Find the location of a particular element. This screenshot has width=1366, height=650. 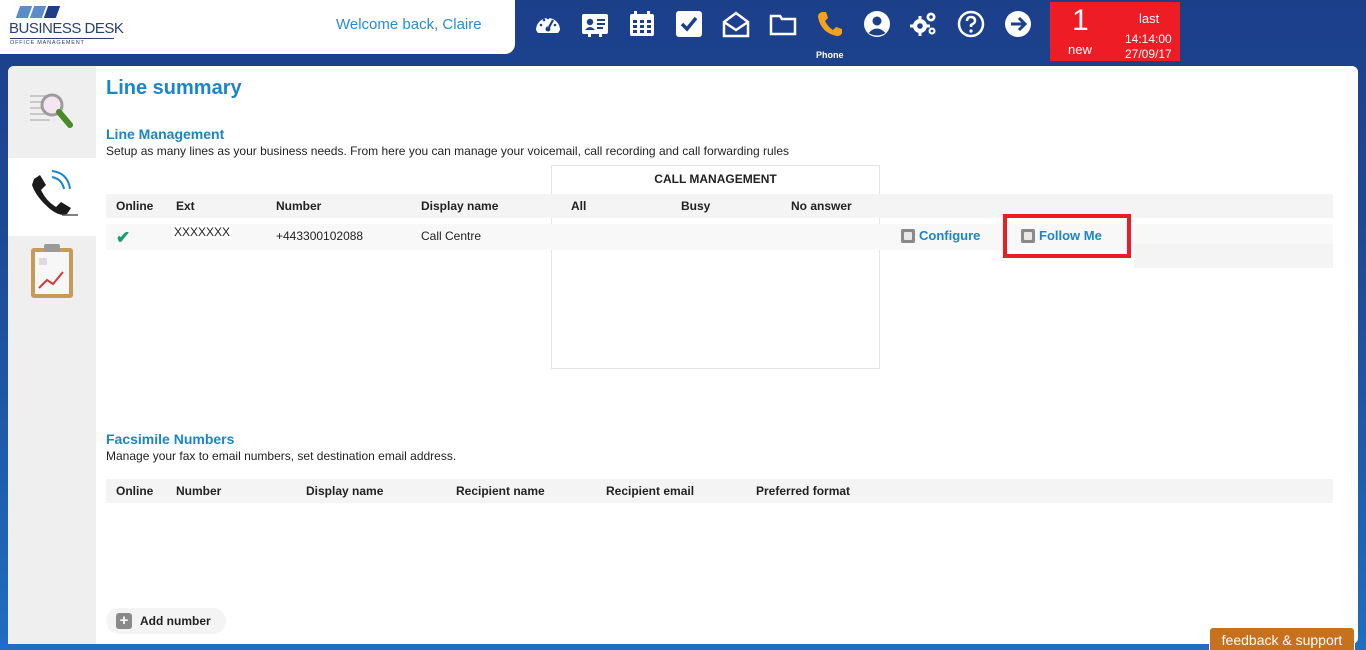

notification-date: 27/09/17 is located at coordinates (1148, 54).